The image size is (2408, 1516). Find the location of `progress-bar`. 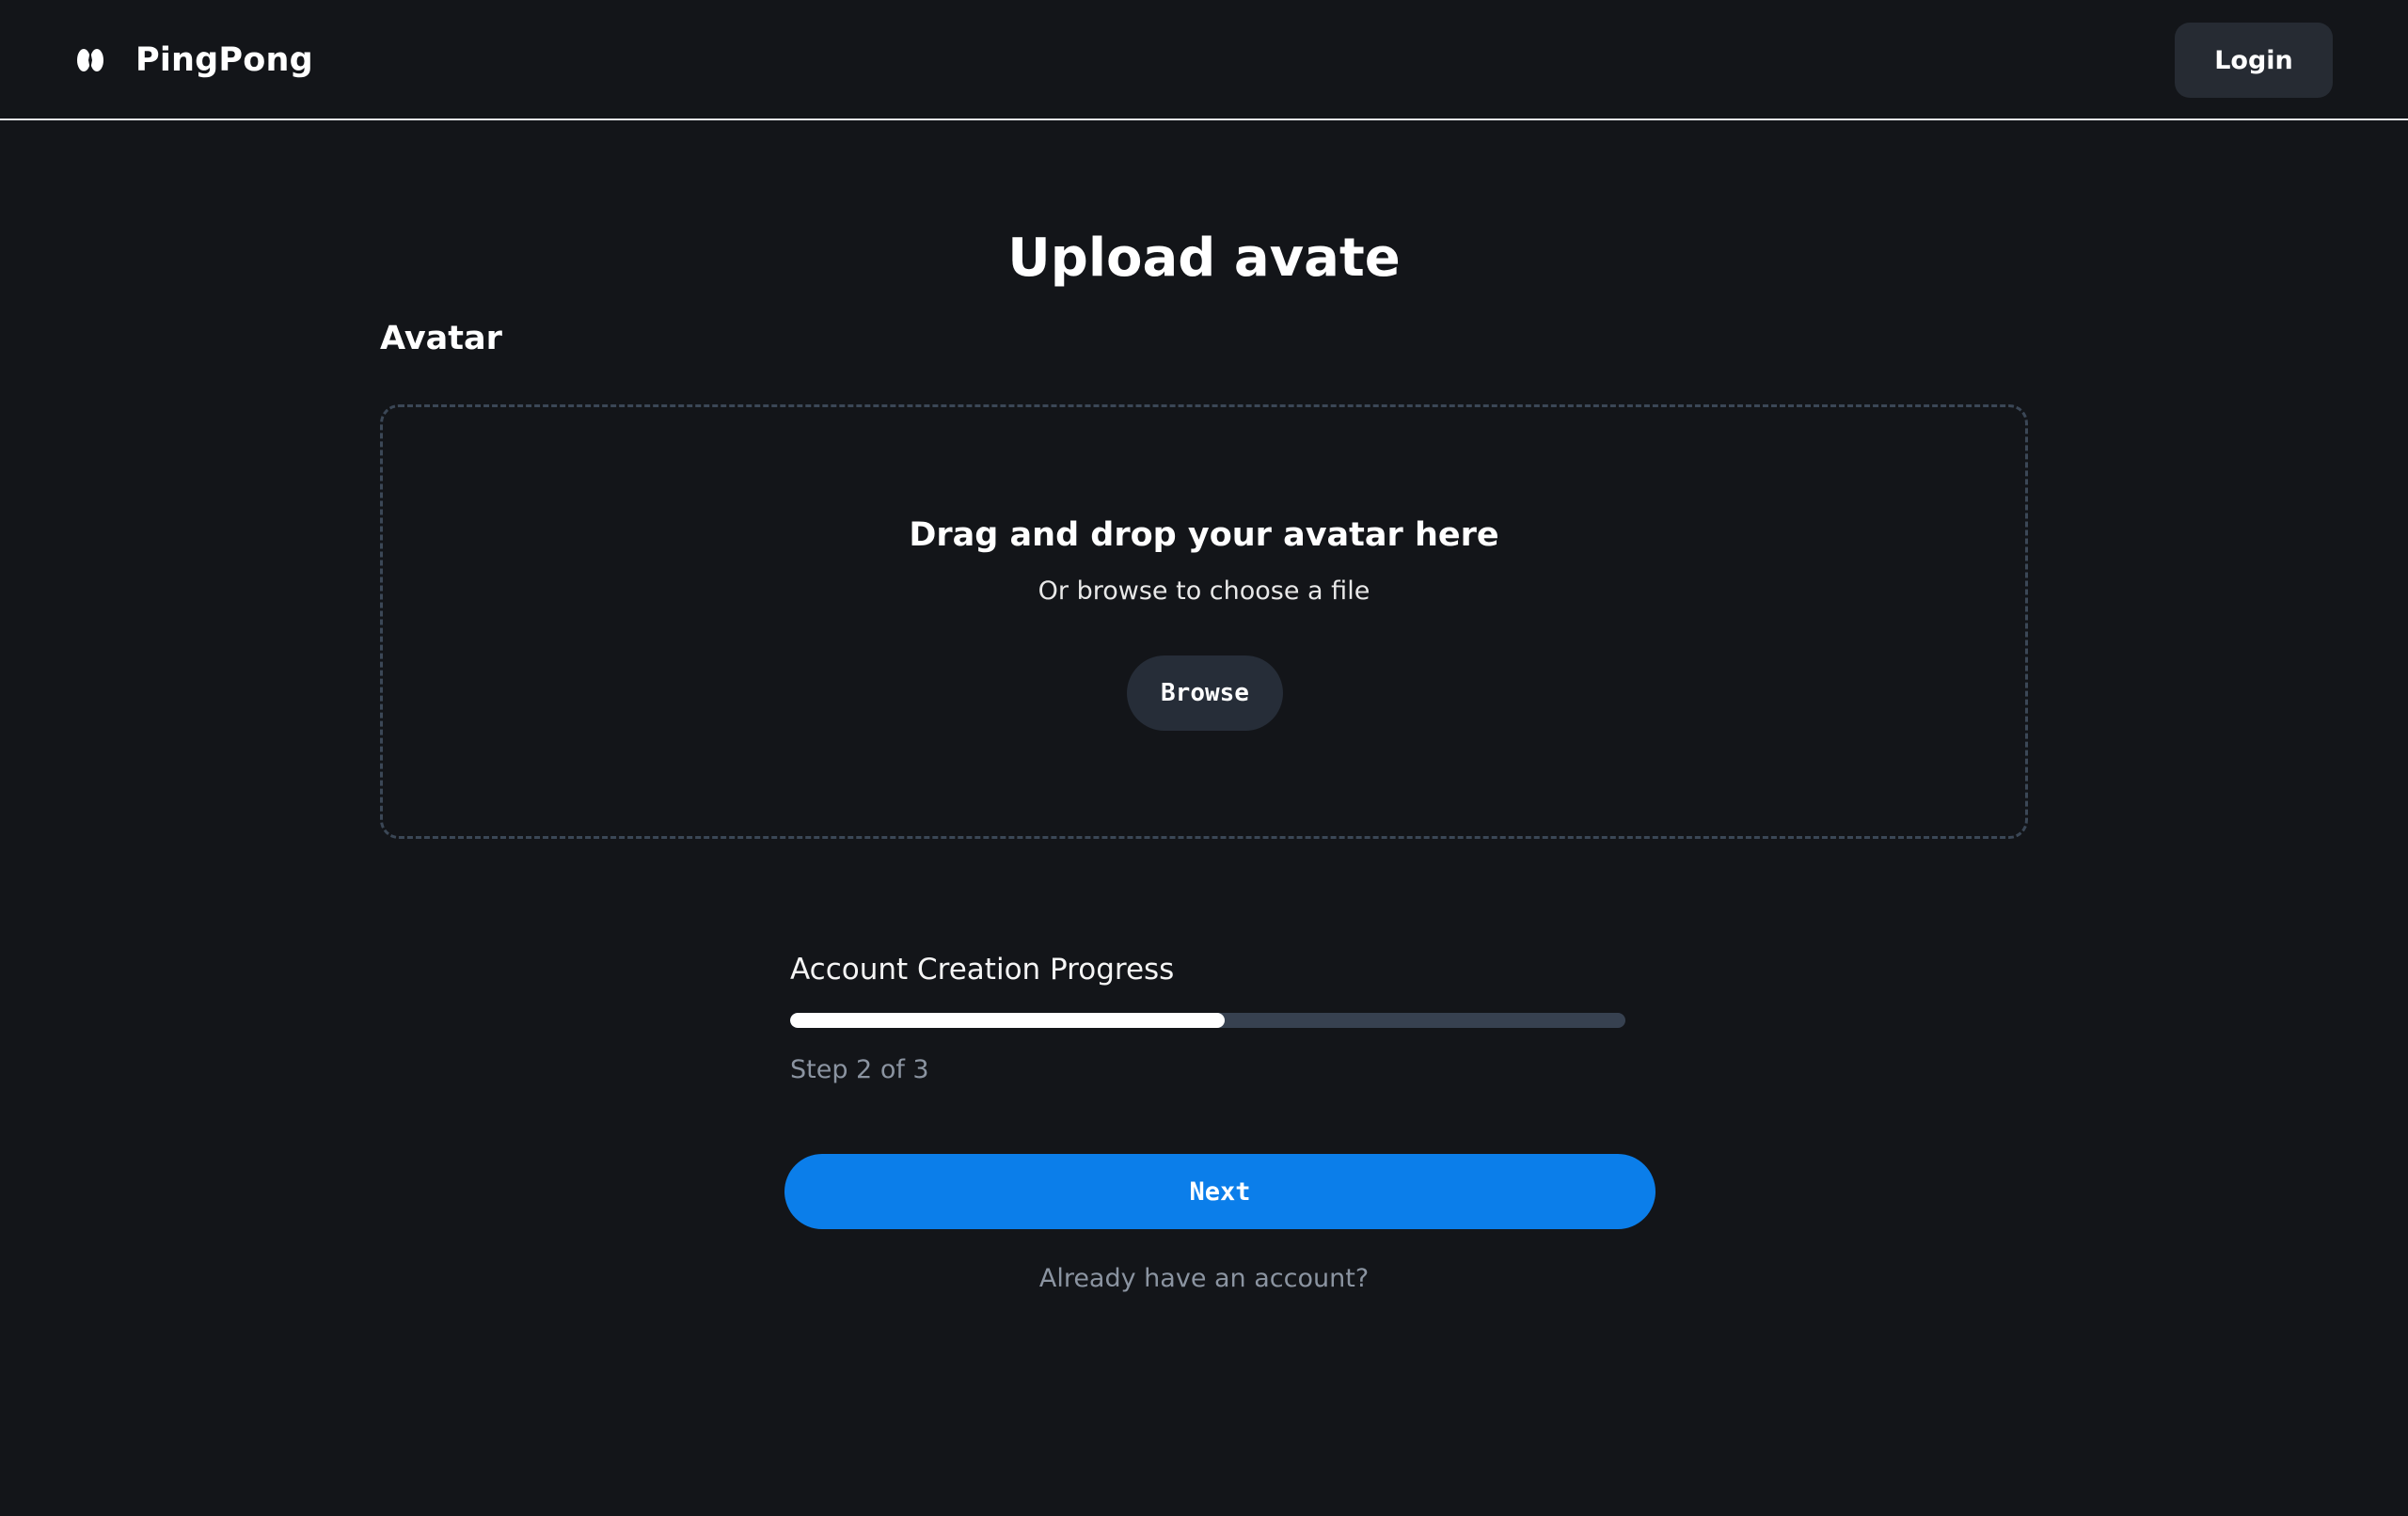

progress-bar is located at coordinates (1208, 1020).